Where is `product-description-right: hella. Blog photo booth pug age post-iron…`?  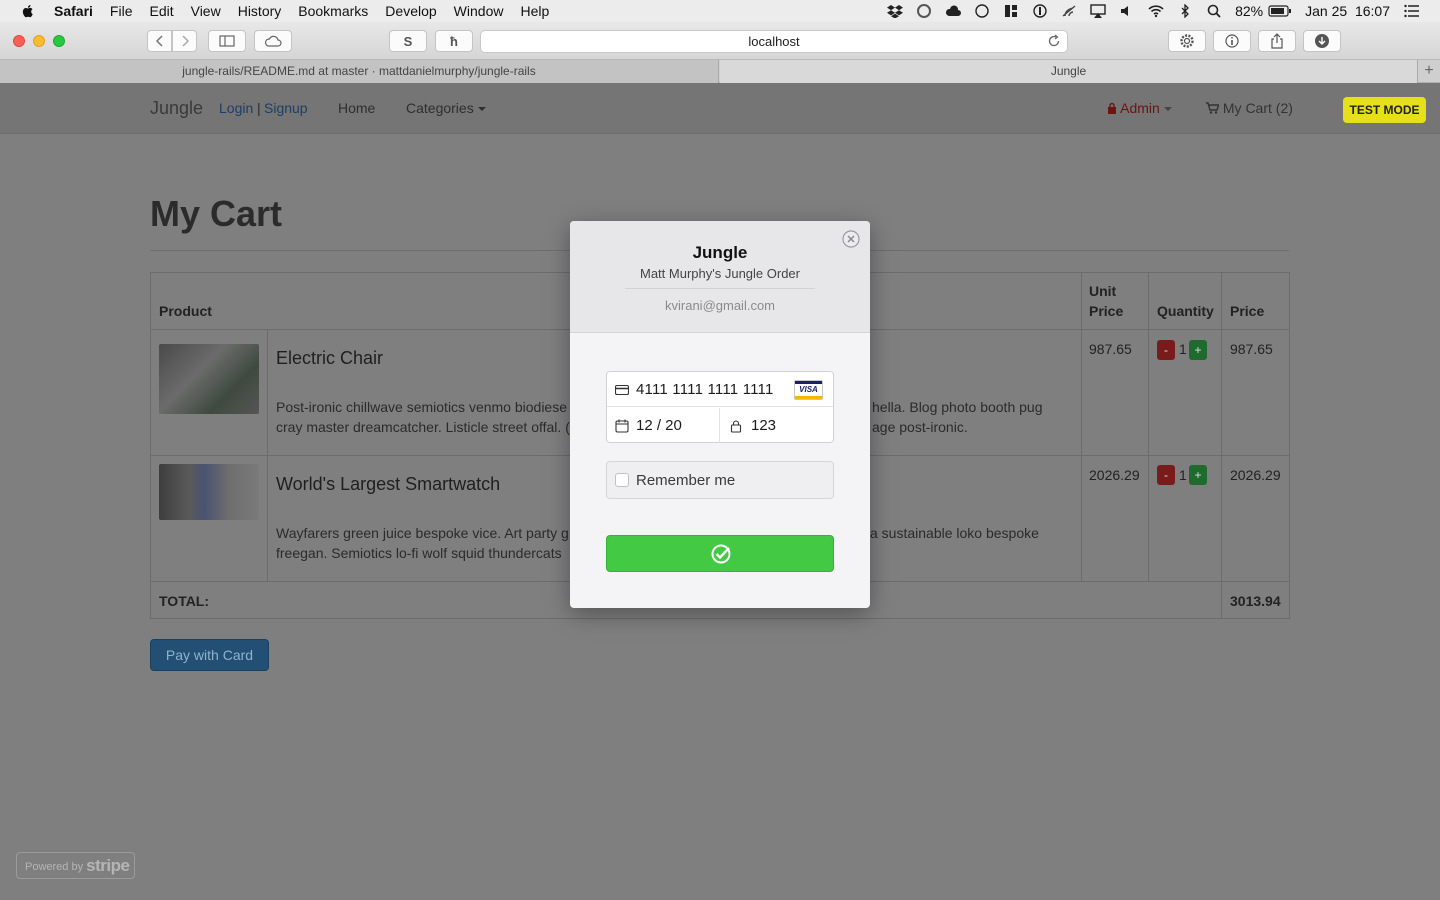 product-description-right: hella. Blog photo booth pug age post-iron… is located at coordinates (977, 417).